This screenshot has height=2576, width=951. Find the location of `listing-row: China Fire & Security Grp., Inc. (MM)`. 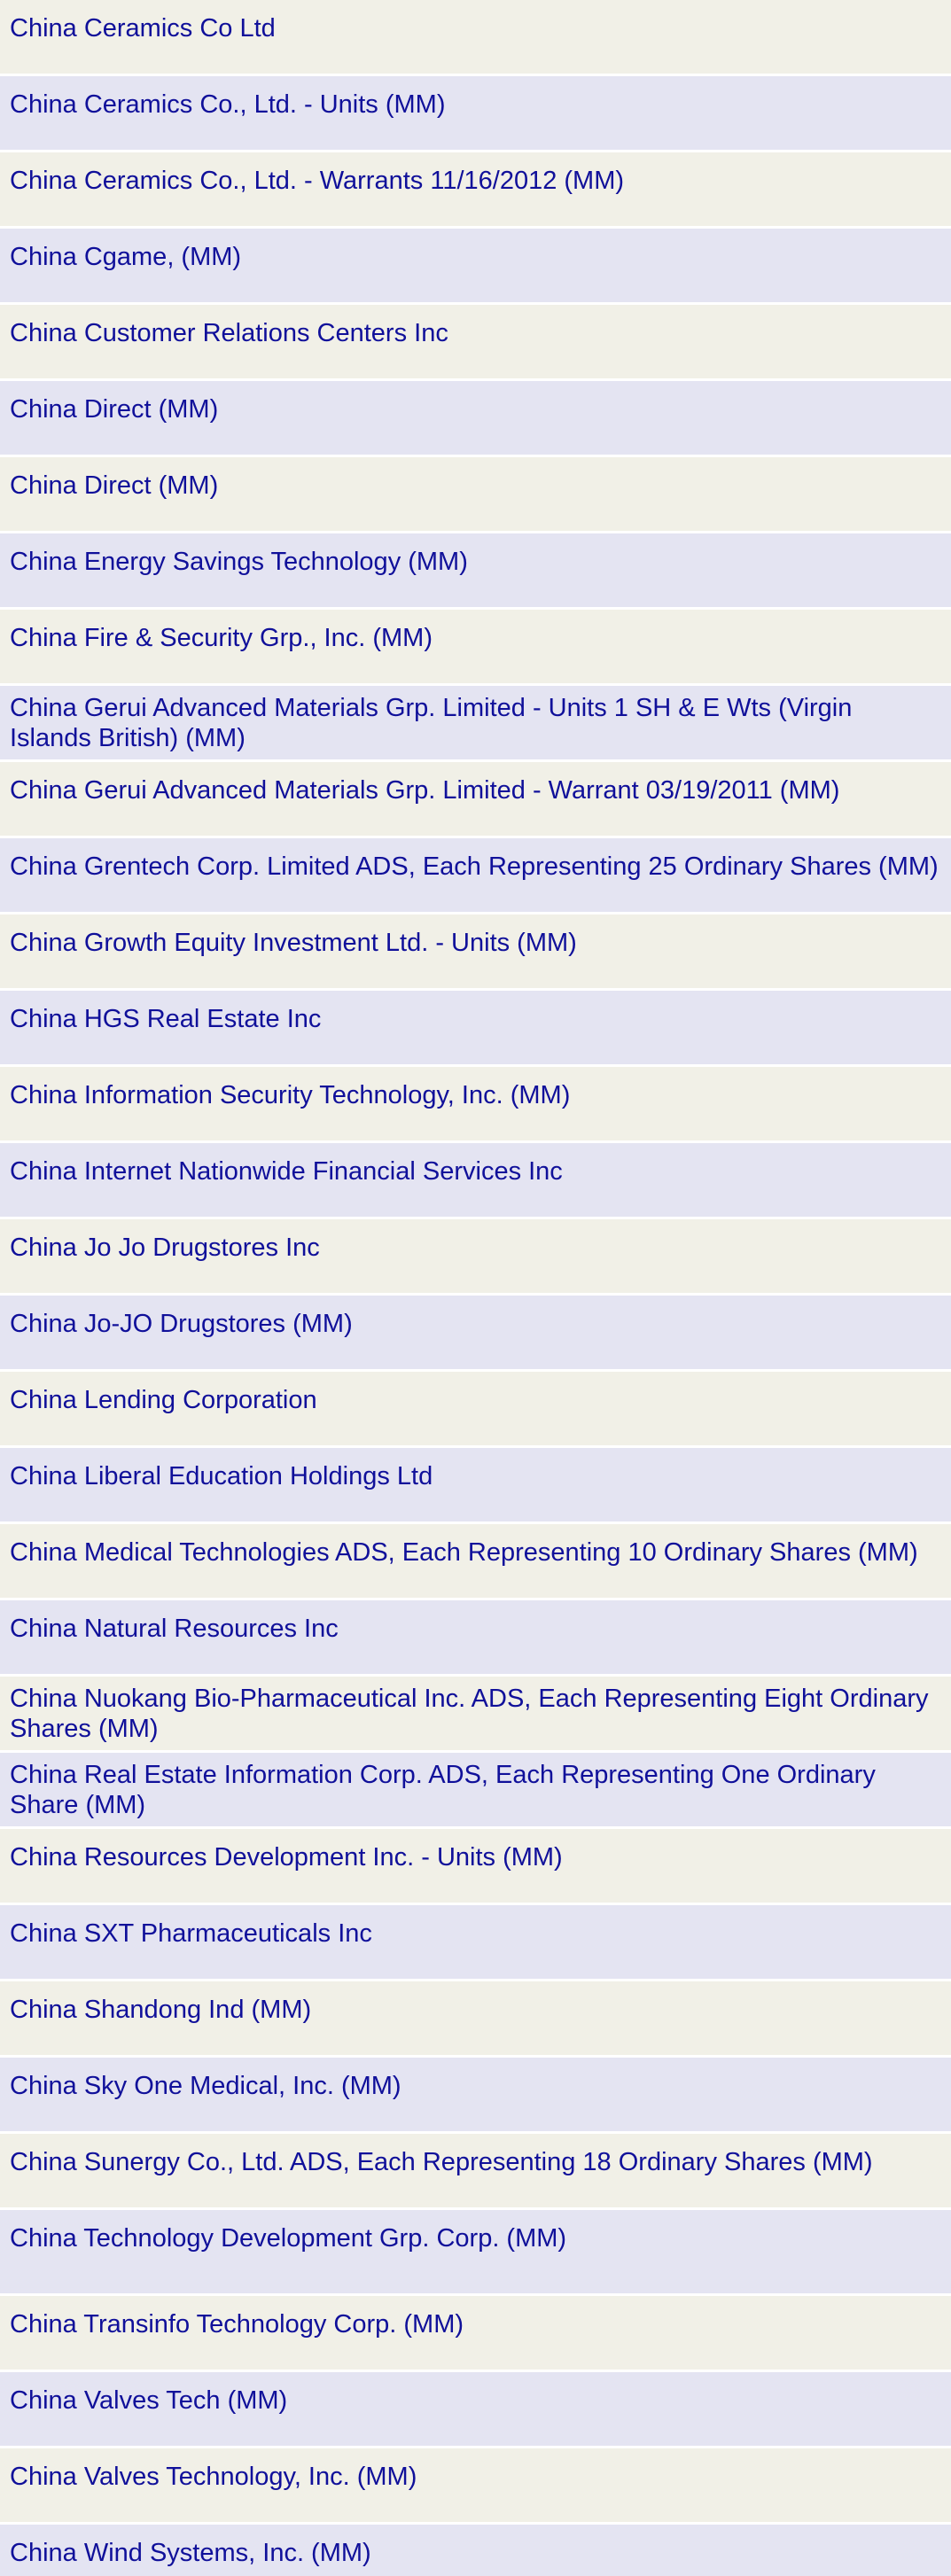

listing-row: China Fire & Security Grp., Inc. (MM) is located at coordinates (475, 648).